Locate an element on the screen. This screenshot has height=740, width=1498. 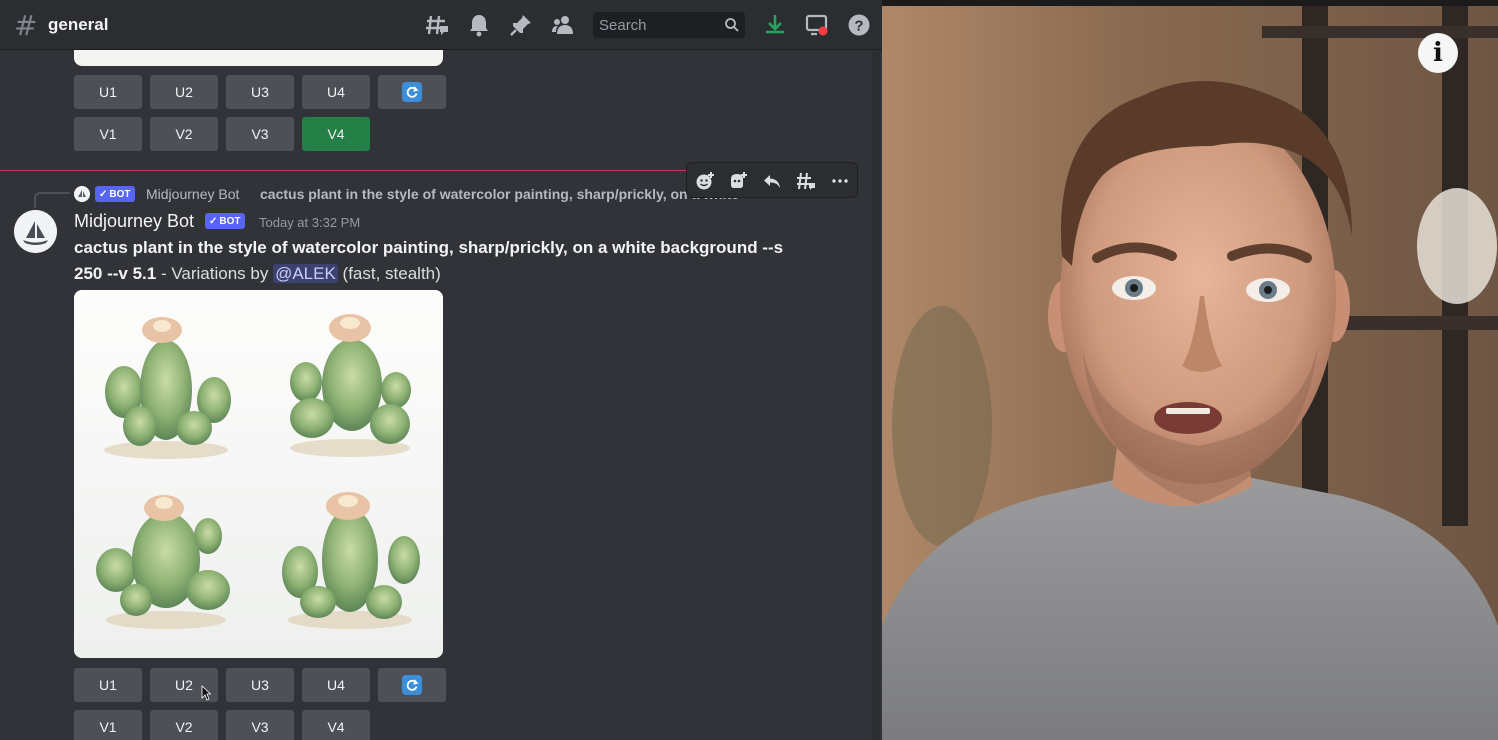
message-author: Midjourney Bot is located at coordinates (134, 221).